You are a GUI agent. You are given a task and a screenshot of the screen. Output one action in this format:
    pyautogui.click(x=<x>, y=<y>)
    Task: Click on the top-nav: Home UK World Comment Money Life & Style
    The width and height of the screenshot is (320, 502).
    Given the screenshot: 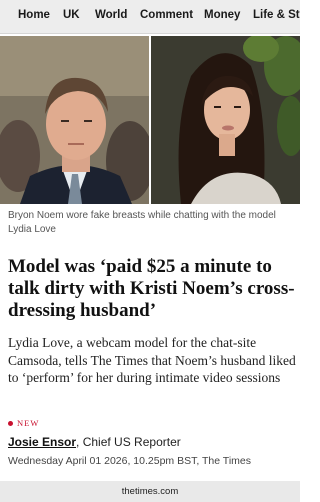 What is the action you would take?
    pyautogui.click(x=150, y=17)
    